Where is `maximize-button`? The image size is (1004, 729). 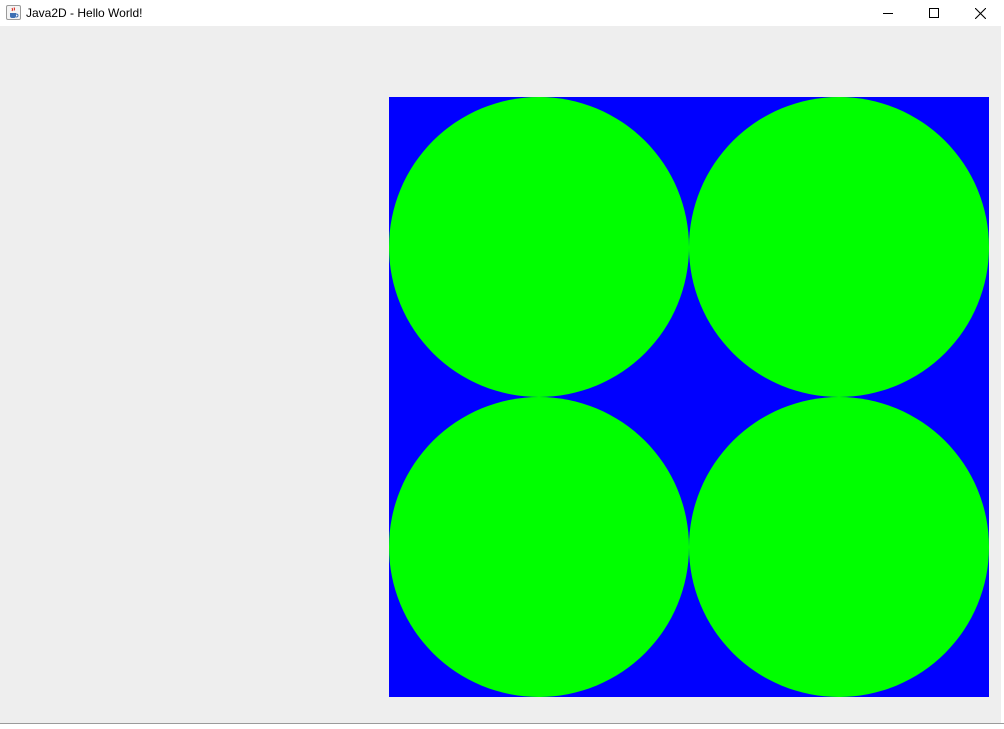 maximize-button is located at coordinates (934, 13).